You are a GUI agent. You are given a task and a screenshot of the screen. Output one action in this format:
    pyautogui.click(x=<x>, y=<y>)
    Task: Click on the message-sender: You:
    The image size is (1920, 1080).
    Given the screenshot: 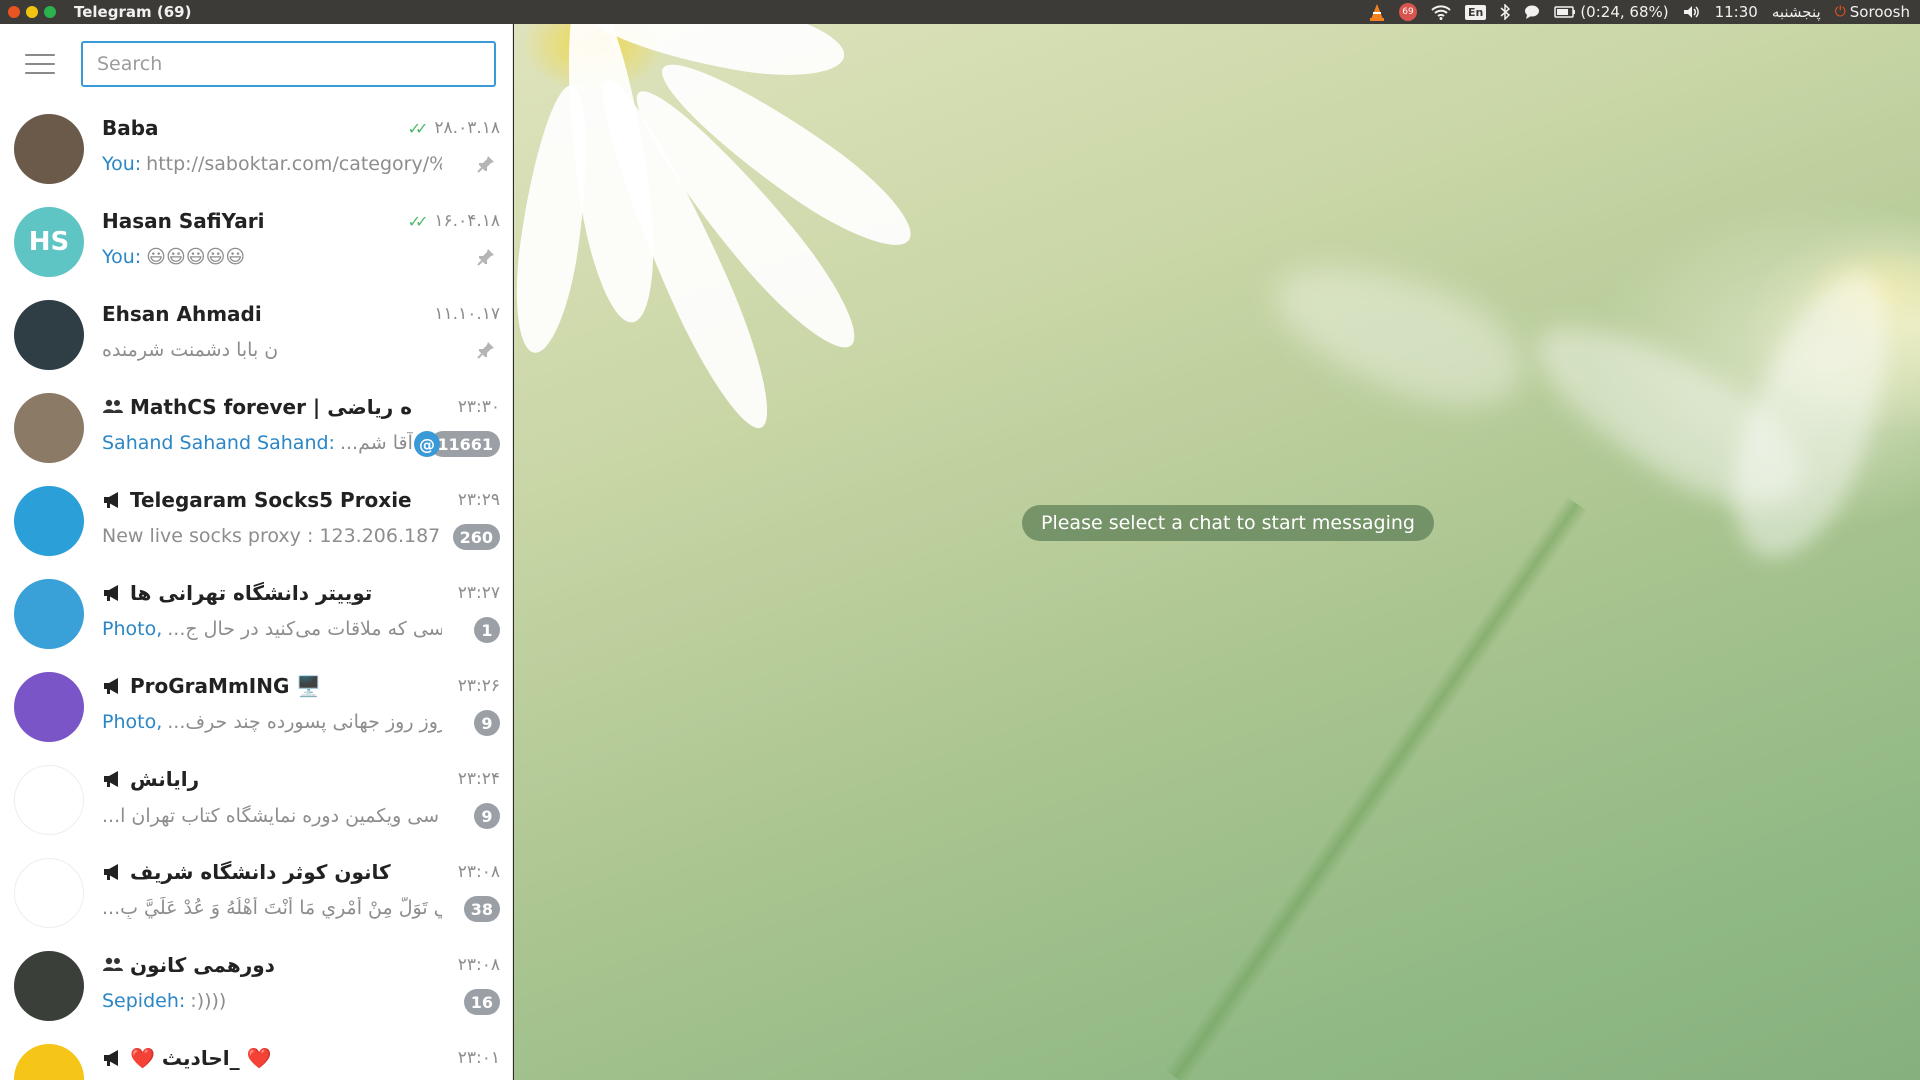 What is the action you would take?
    pyautogui.click(x=122, y=164)
    